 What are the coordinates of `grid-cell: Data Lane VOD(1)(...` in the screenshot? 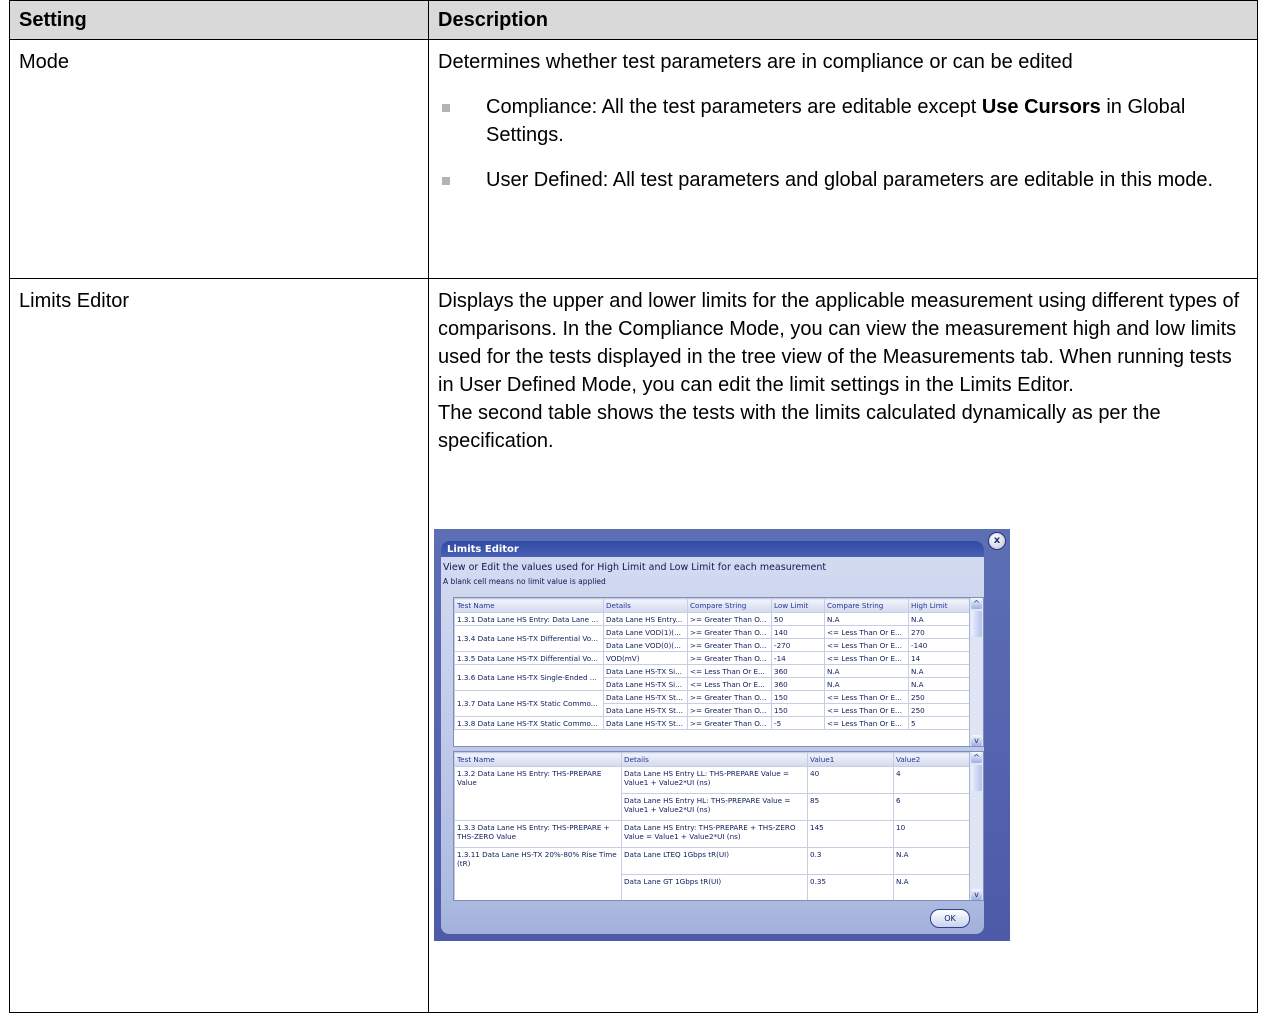 It's located at (645, 632).